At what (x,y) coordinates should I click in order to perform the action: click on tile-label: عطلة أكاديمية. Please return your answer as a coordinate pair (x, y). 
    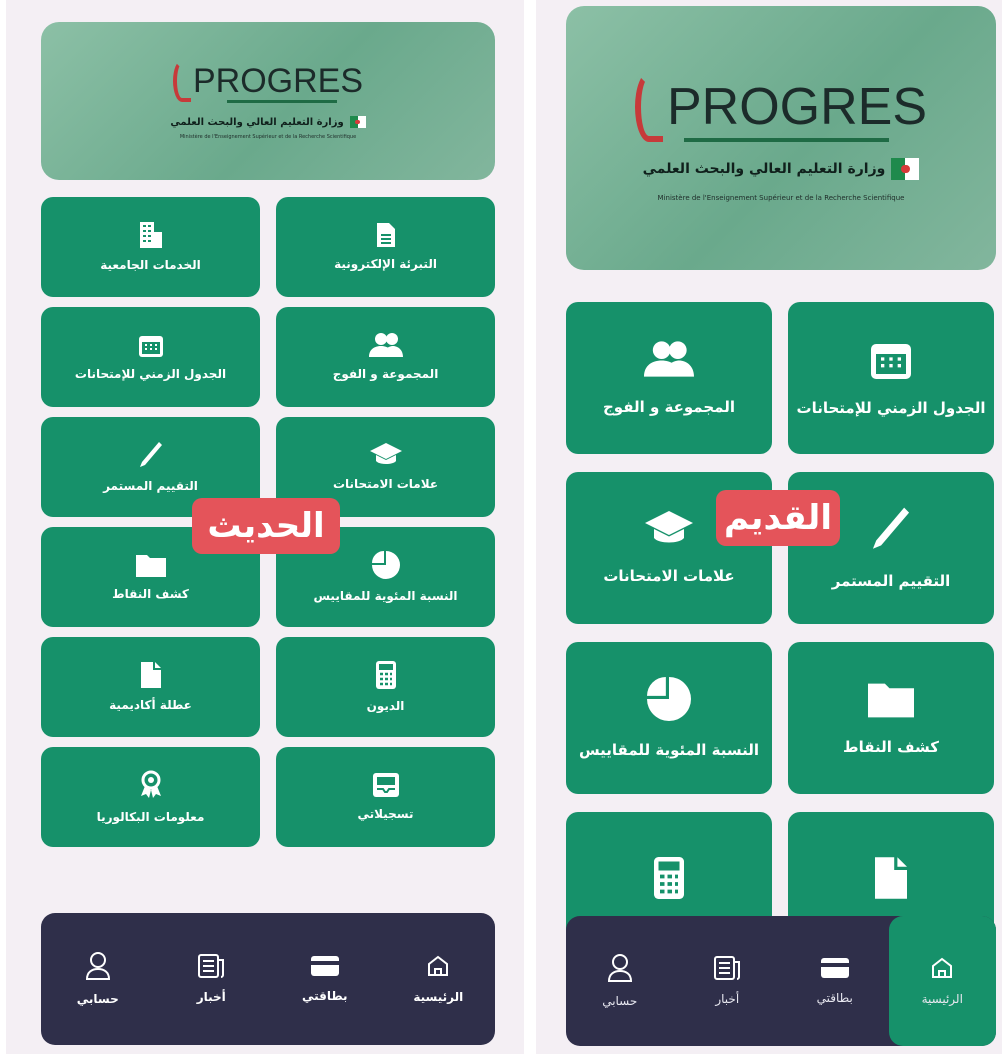
    Looking at the image, I should click on (150, 705).